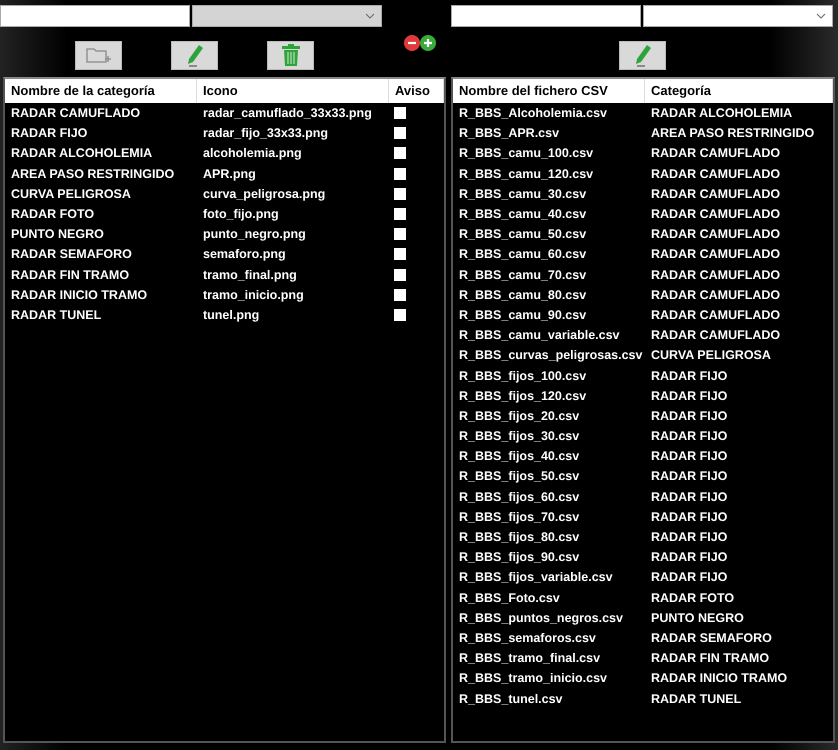 This screenshot has width=838, height=750. I want to click on table-cell-text: semaforo.png, so click(244, 255).